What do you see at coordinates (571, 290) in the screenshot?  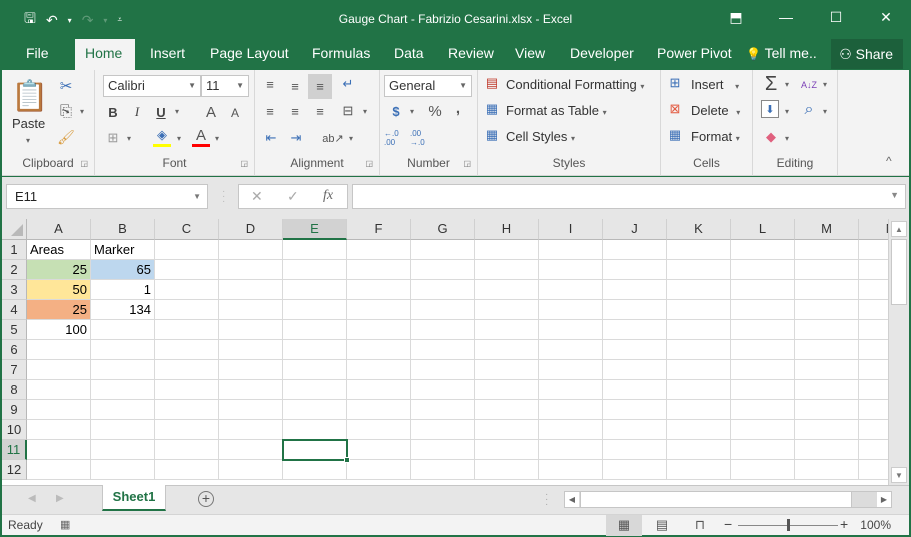 I see `cell-i3` at bounding box center [571, 290].